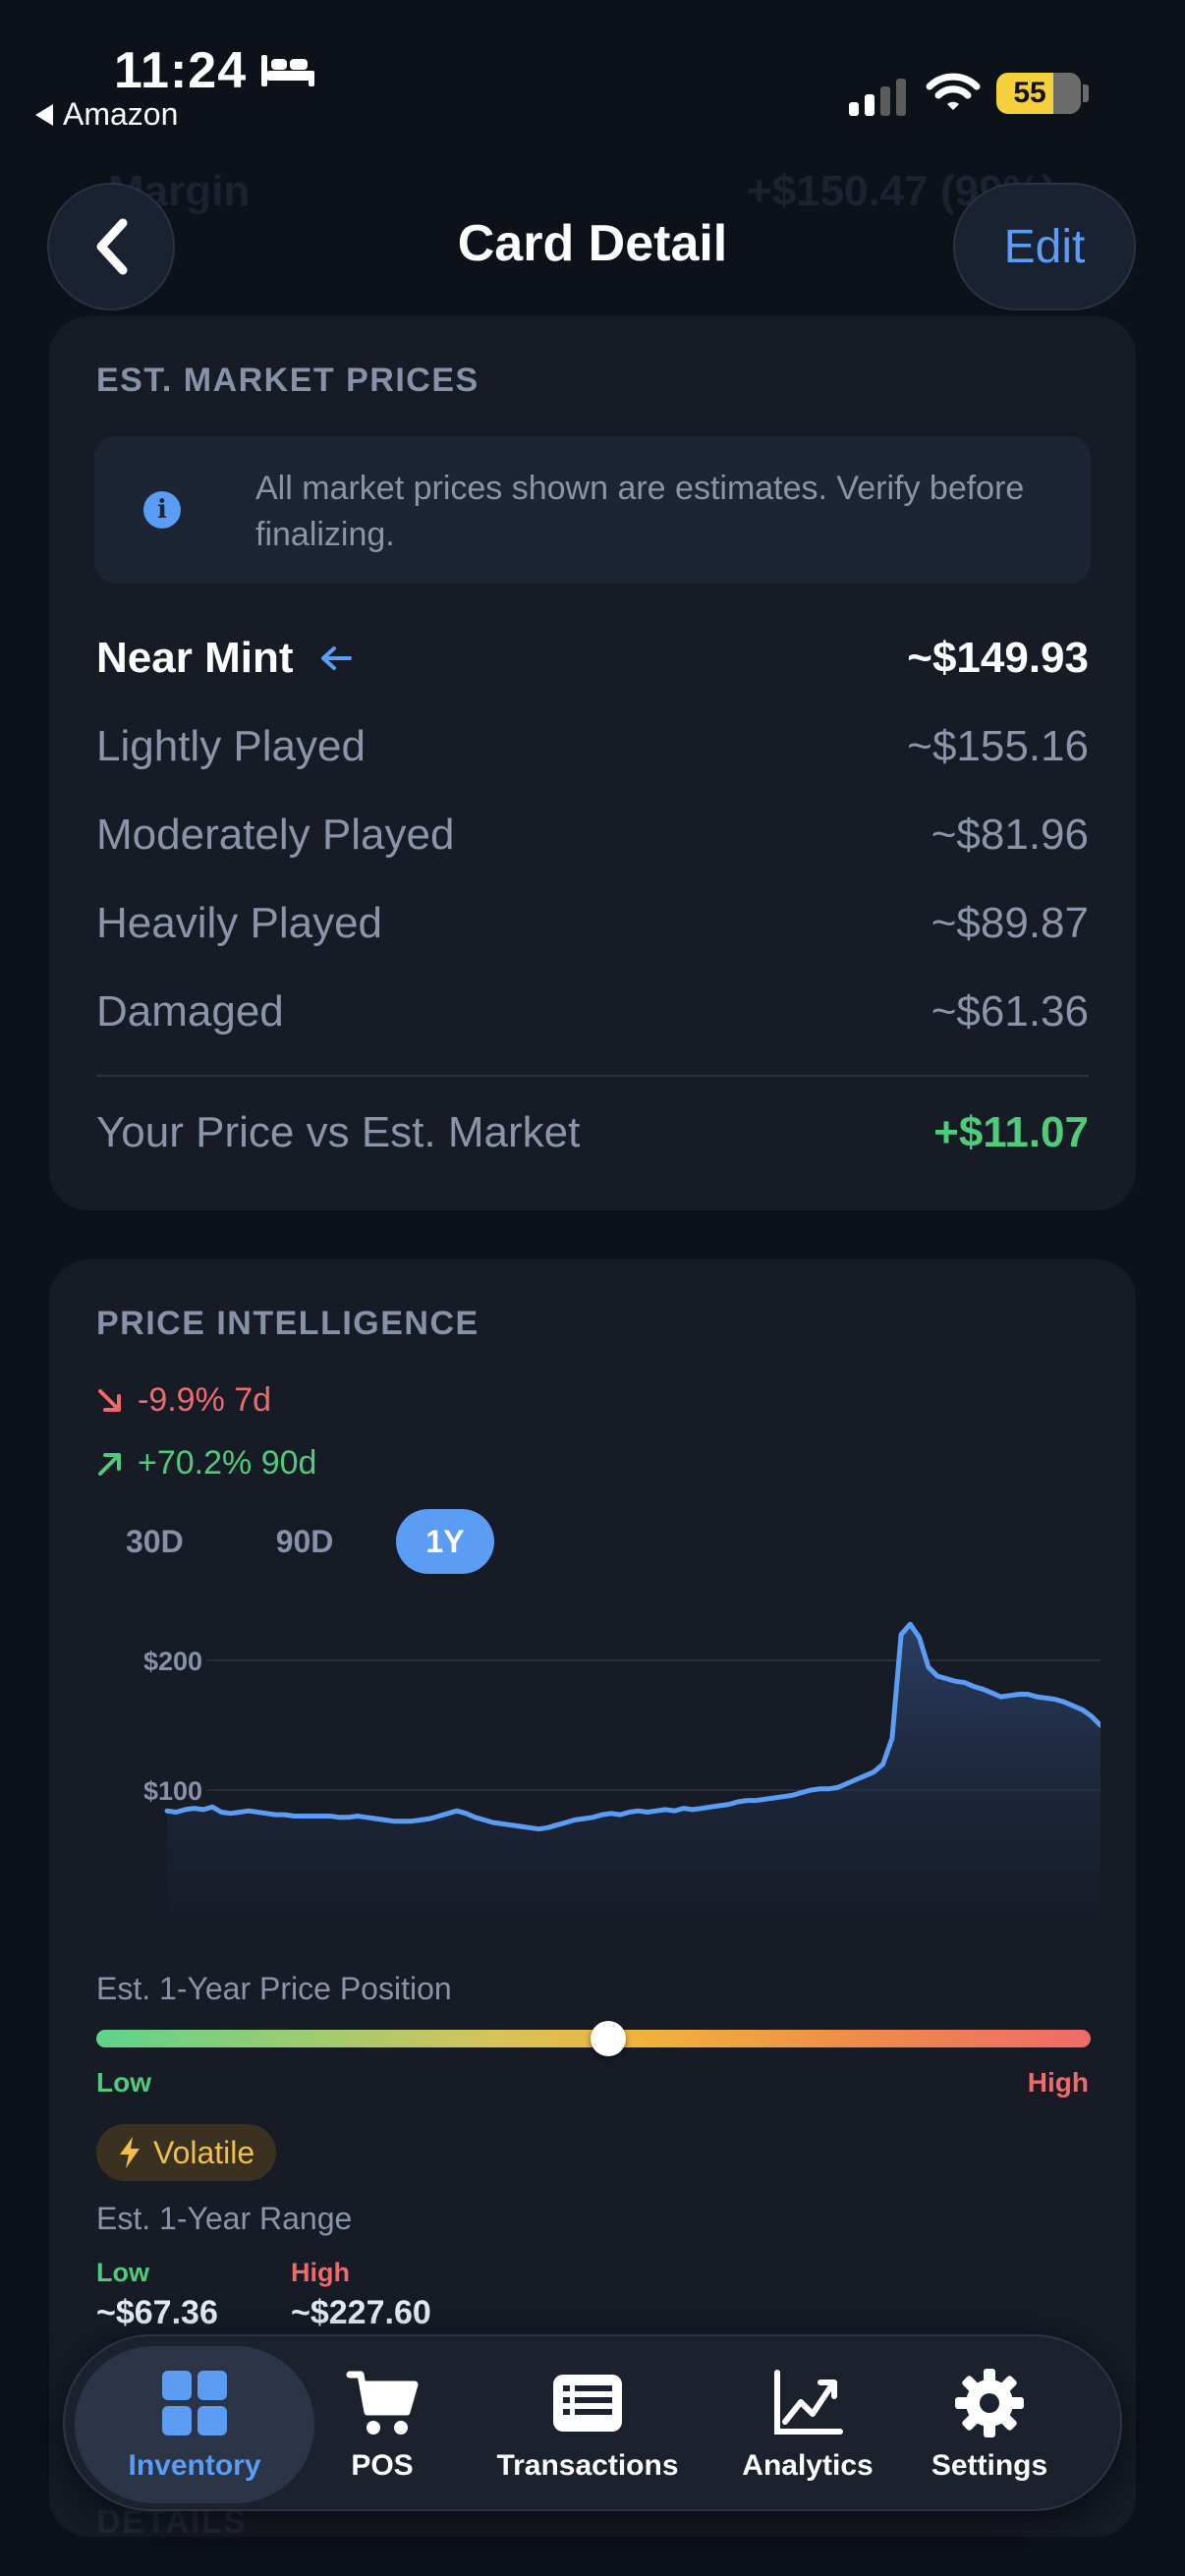  What do you see at coordinates (225, 2218) in the screenshot?
I see `range-label: Est. 1-Year Range` at bounding box center [225, 2218].